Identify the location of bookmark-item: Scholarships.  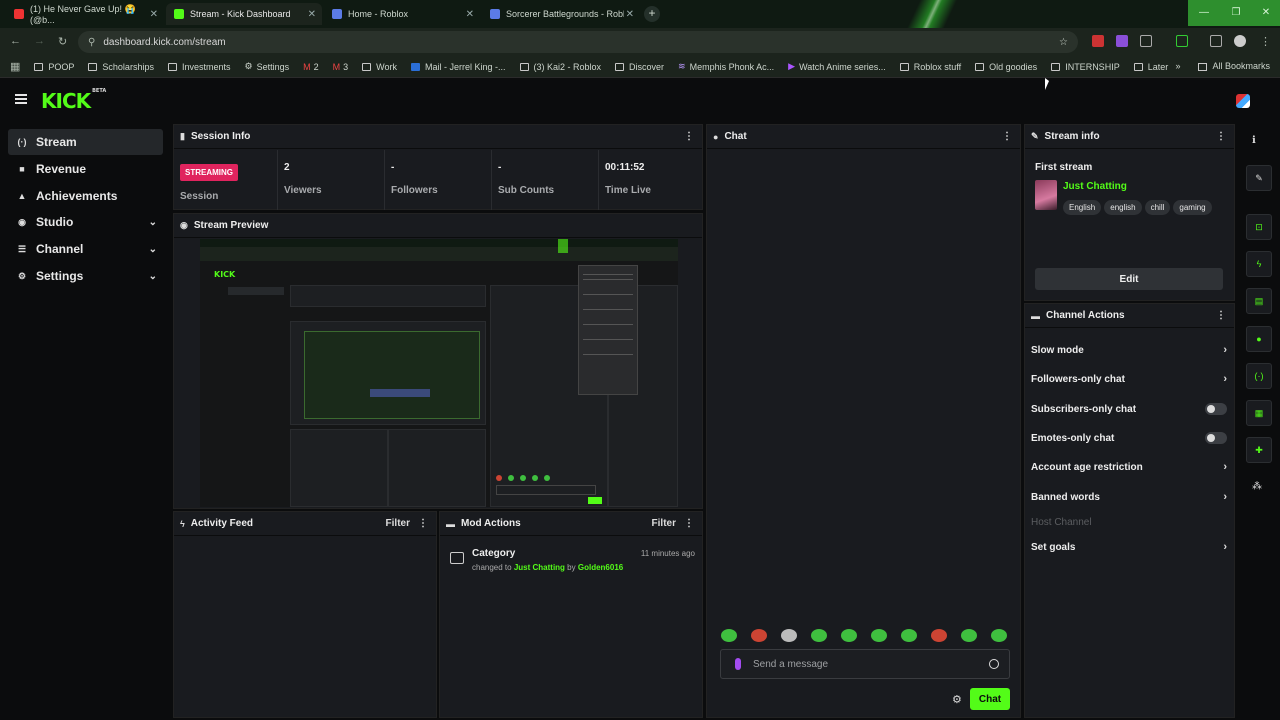
(121, 67).